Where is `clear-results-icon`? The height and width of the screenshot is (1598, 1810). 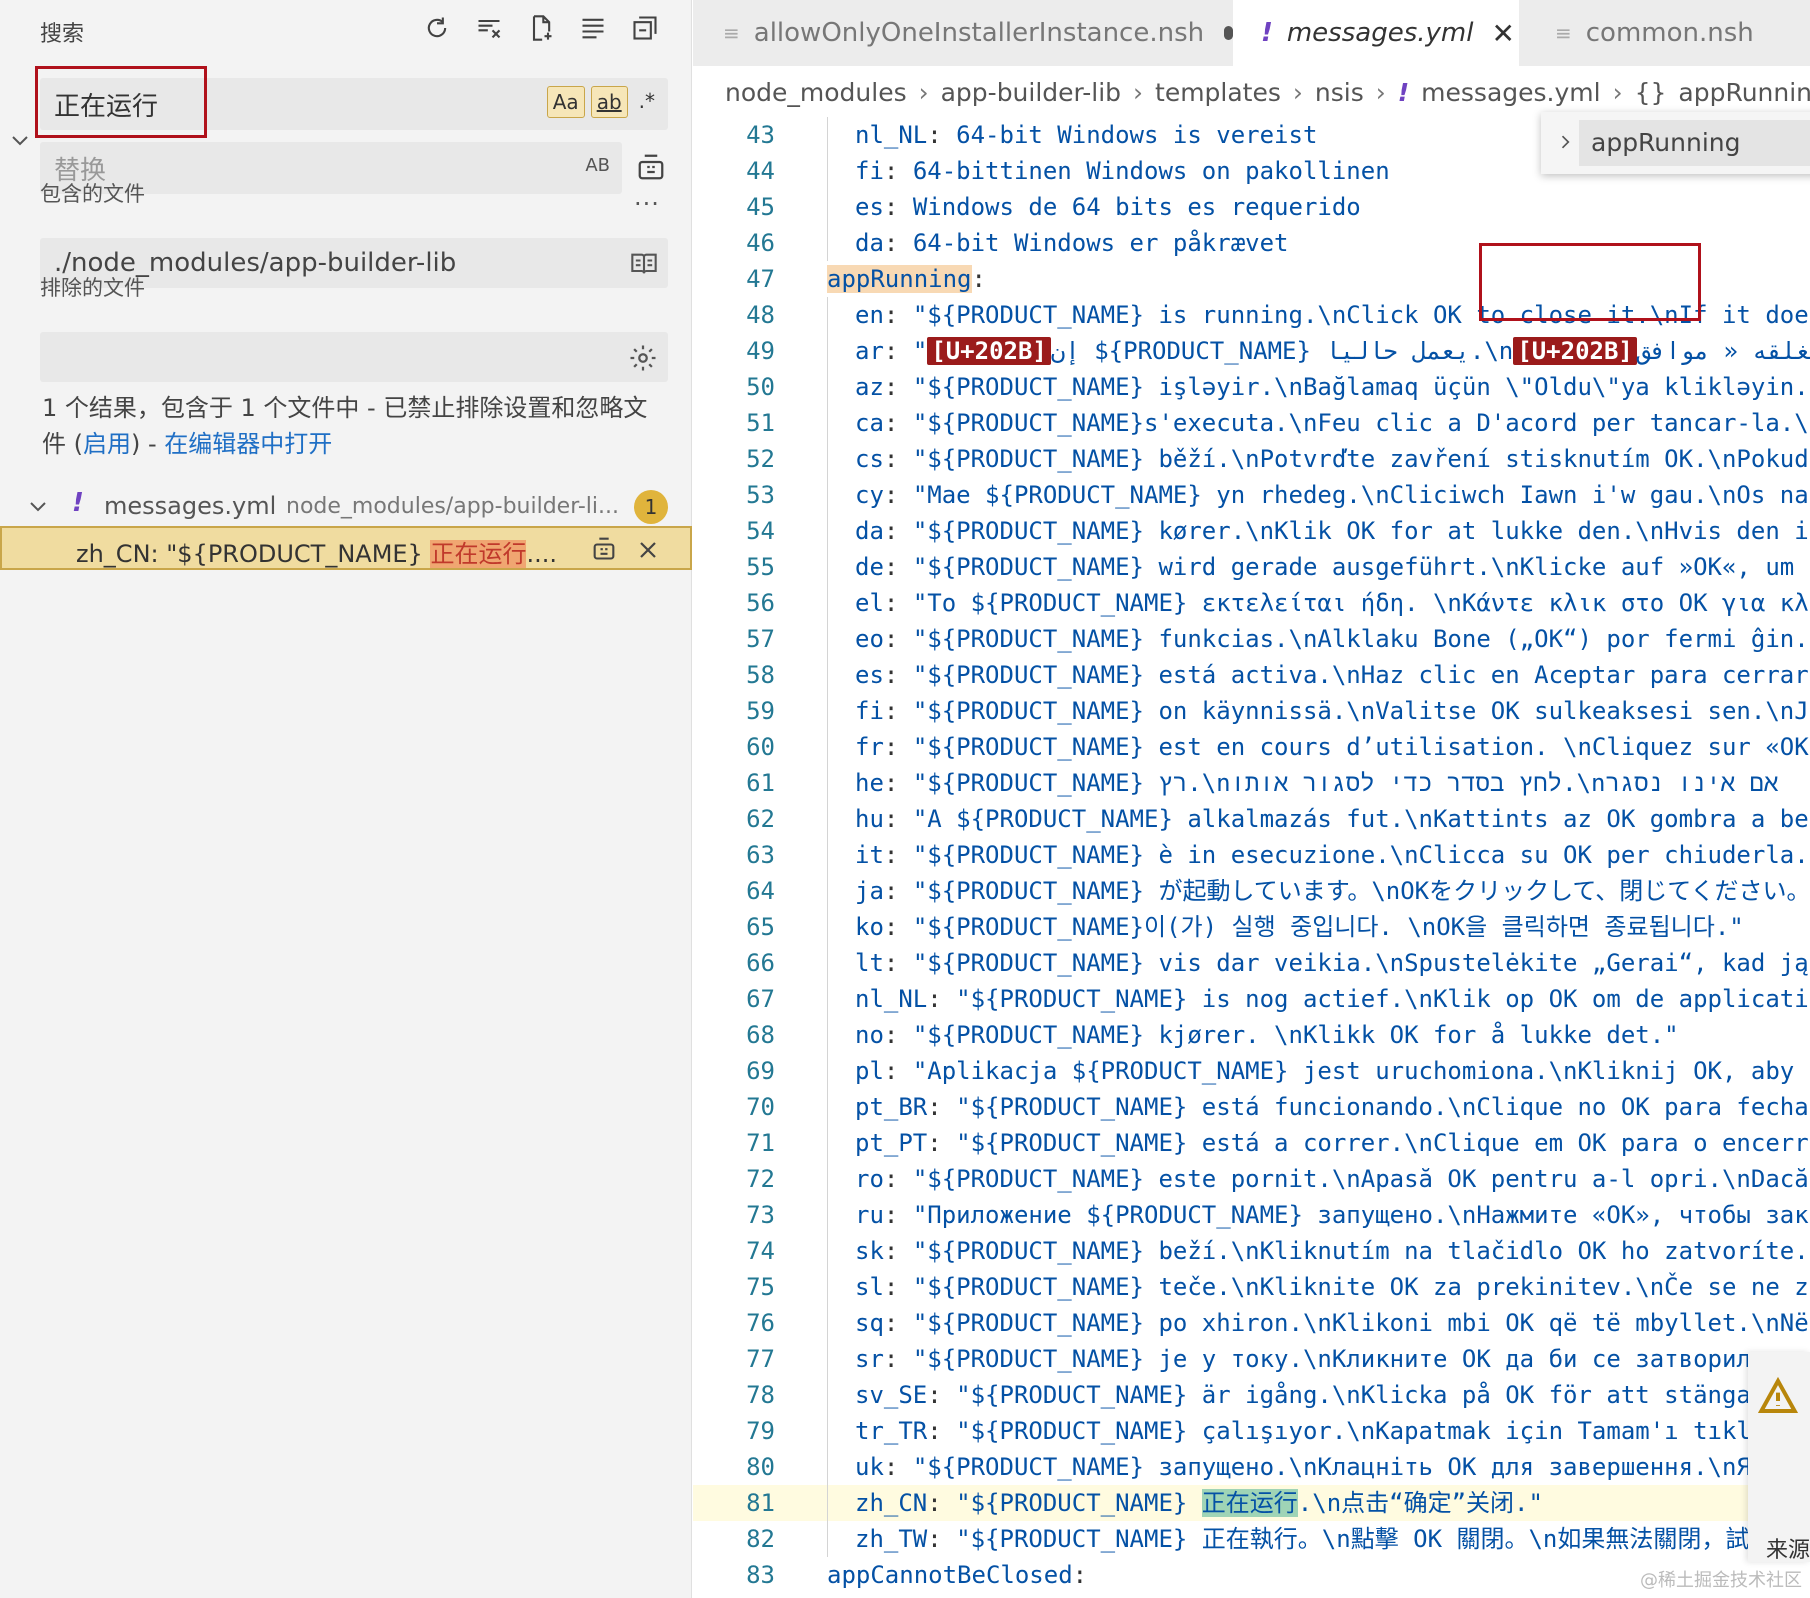
clear-results-icon is located at coordinates (489, 28).